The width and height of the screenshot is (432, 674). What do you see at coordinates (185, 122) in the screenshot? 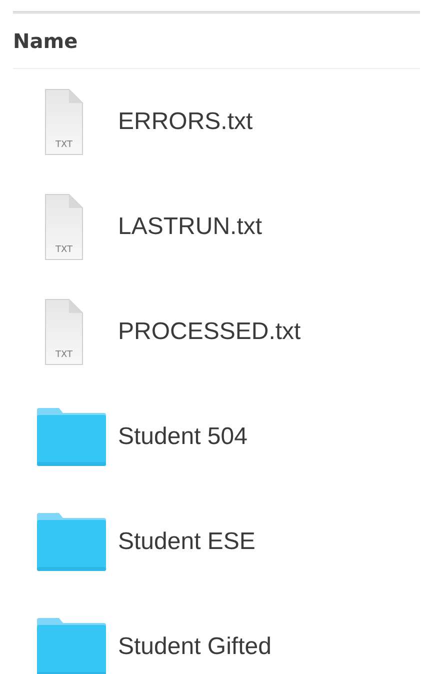
I see `file-name: ERRORS.txt` at bounding box center [185, 122].